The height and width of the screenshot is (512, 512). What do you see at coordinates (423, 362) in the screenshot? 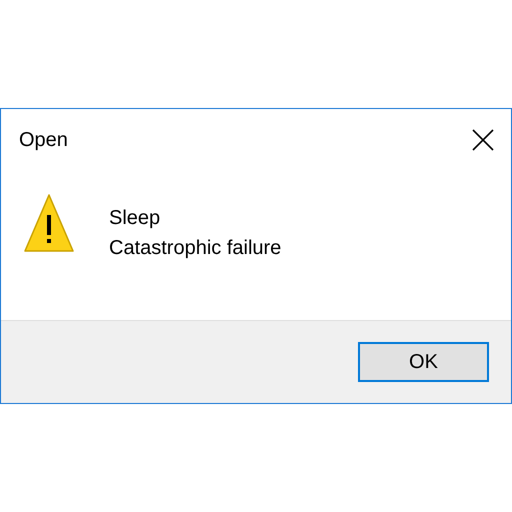
I see `ok-button: OK` at bounding box center [423, 362].